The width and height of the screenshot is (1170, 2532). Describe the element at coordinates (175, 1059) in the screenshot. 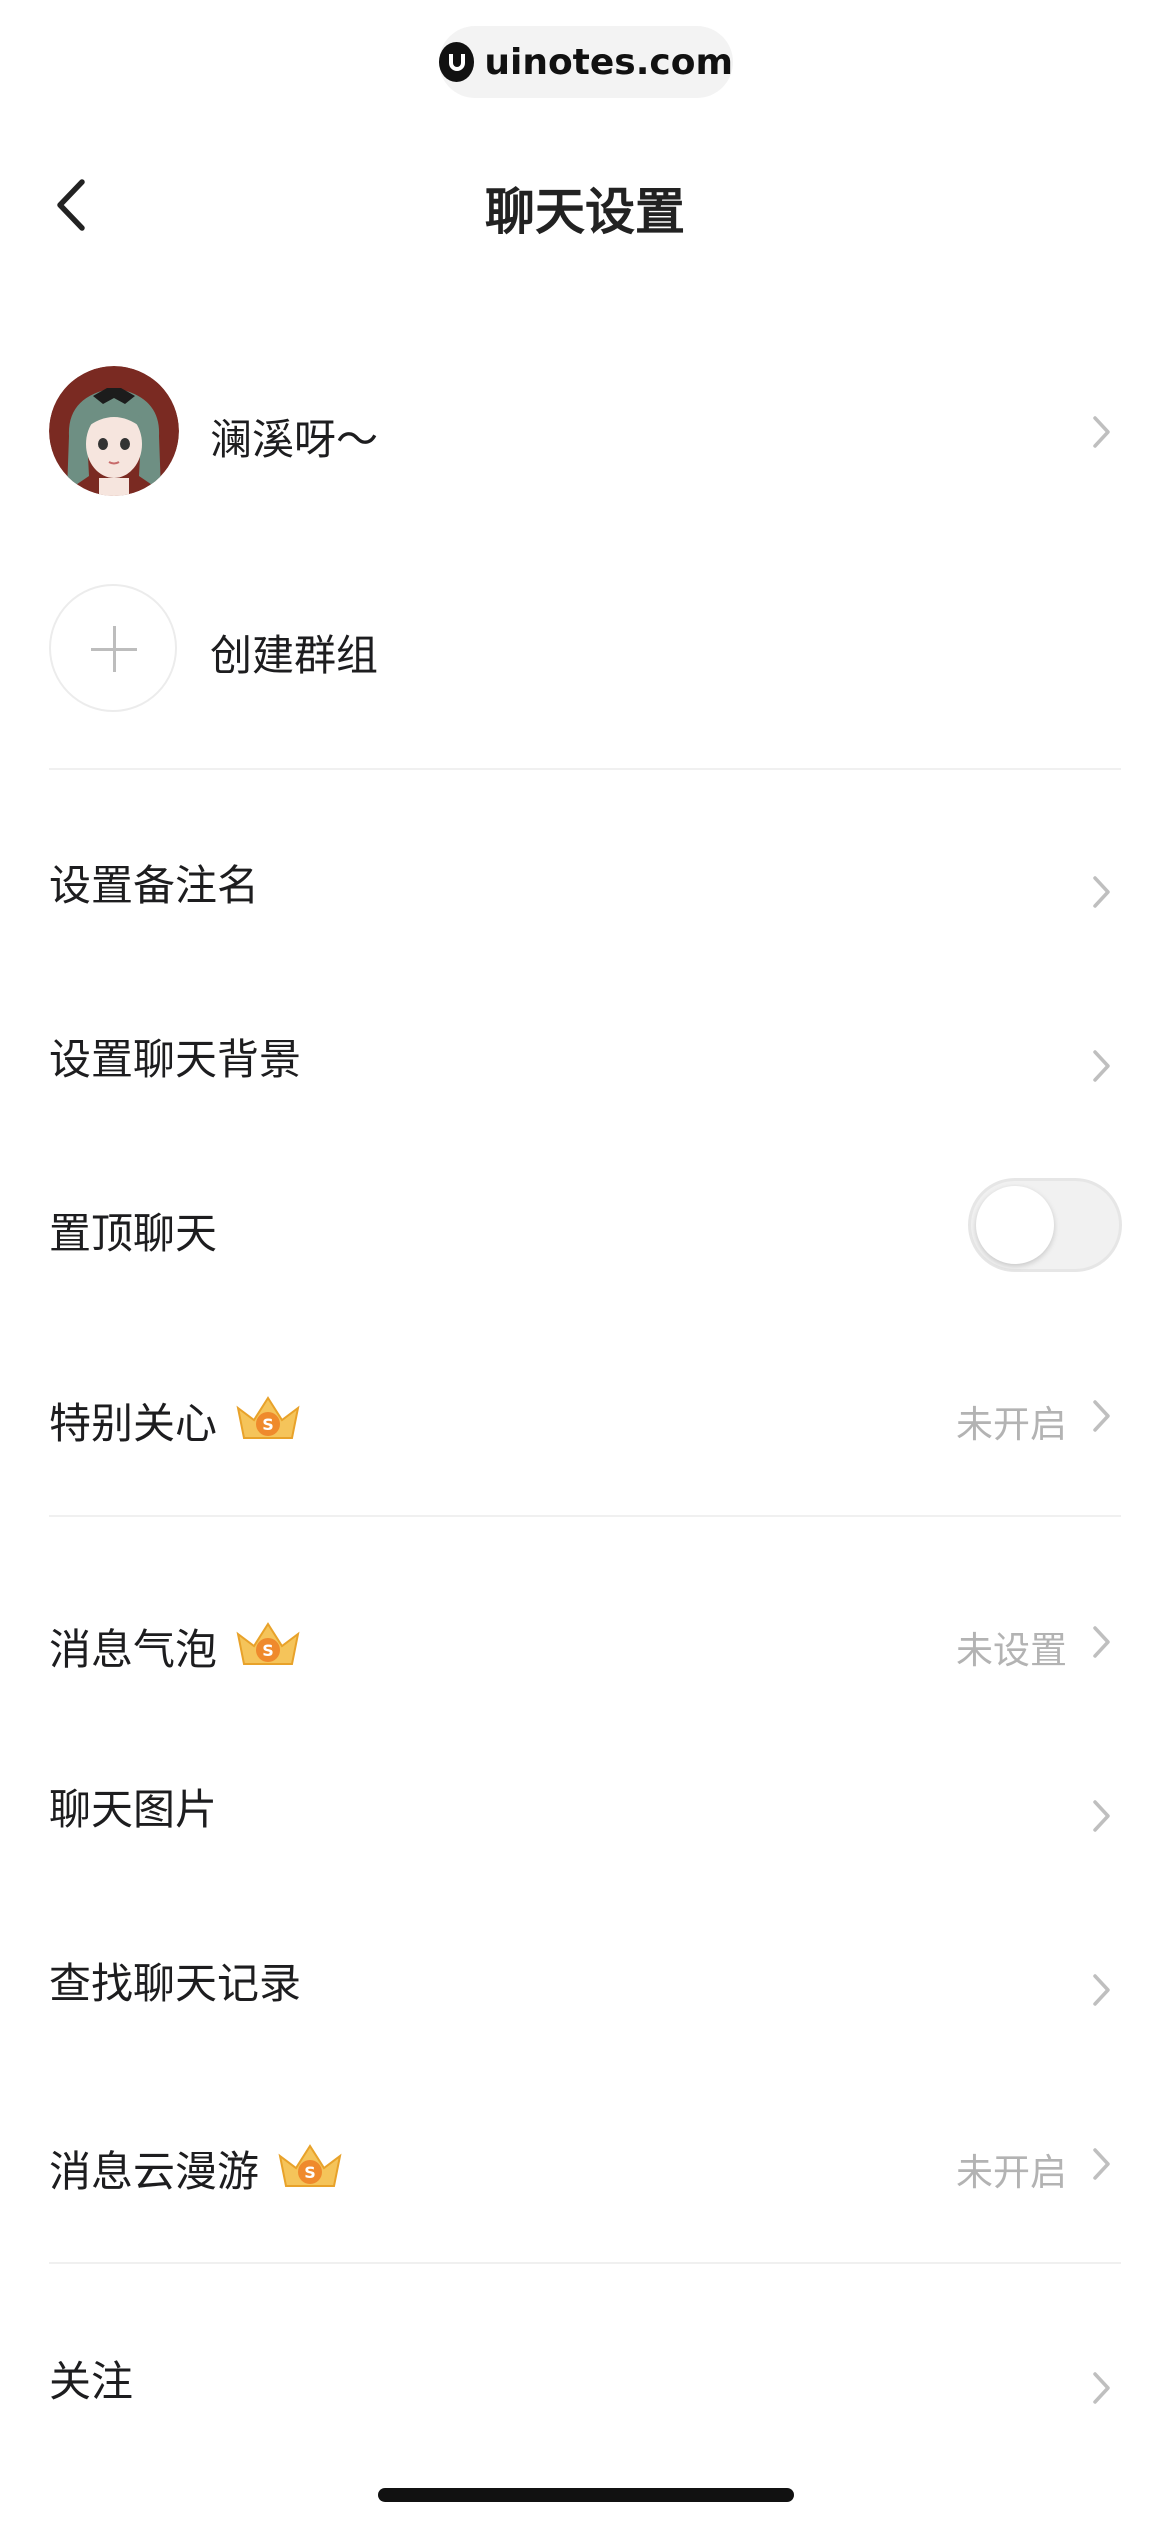

I see `chat-background-label: 设置聊天背景` at that location.